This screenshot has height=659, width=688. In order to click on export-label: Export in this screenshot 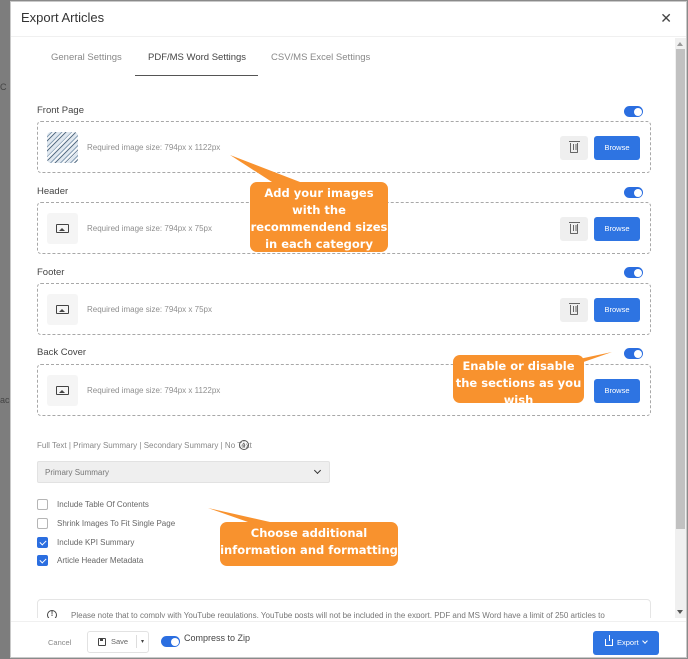, I will do `click(628, 642)`.